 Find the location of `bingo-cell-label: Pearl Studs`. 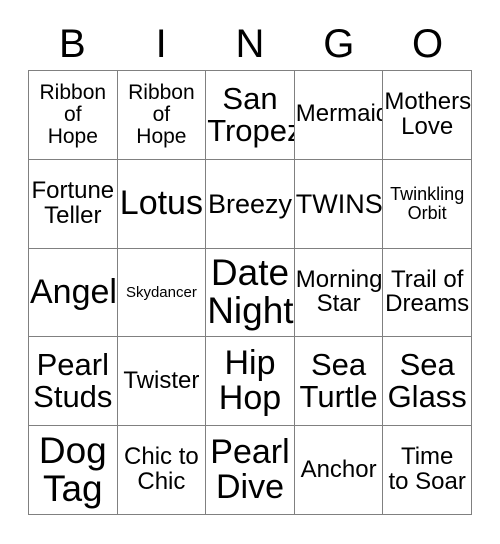

bingo-cell-label: Pearl Studs is located at coordinates (73, 381).